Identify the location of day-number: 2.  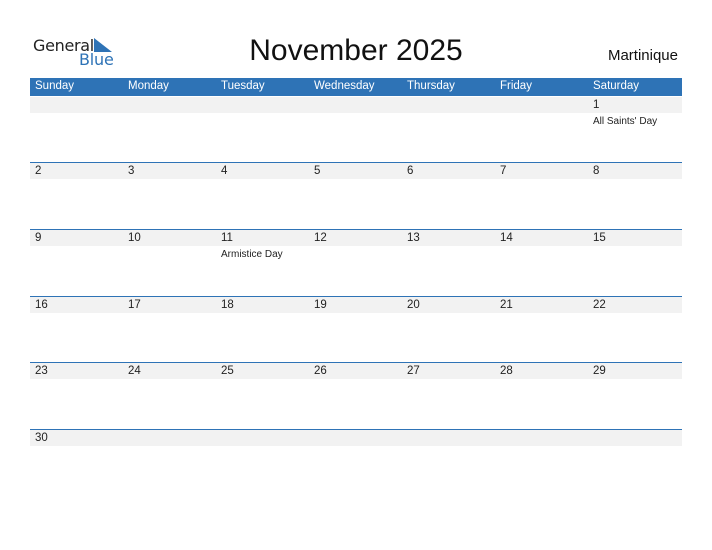
(38, 170).